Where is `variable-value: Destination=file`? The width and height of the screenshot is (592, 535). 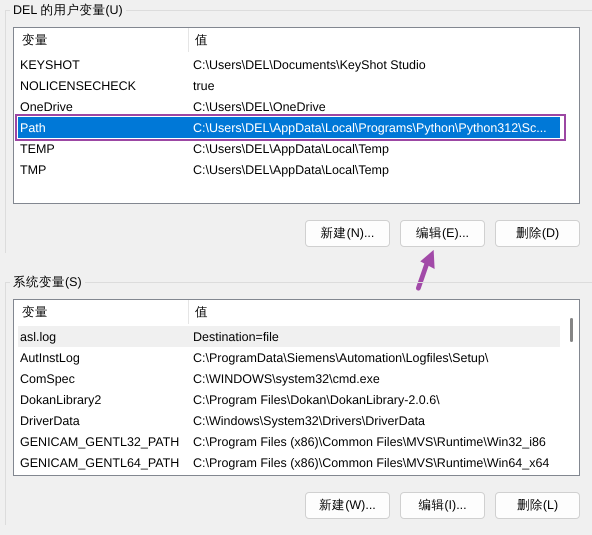
variable-value: Destination=file is located at coordinates (235, 337).